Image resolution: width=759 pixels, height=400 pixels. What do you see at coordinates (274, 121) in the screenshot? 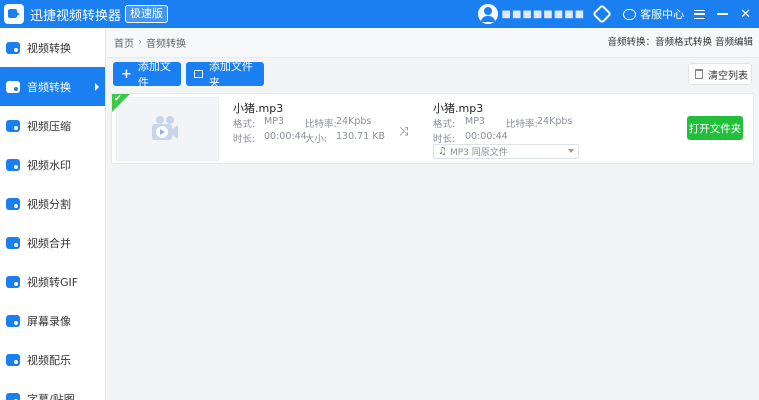
I see `source-format: MP3` at bounding box center [274, 121].